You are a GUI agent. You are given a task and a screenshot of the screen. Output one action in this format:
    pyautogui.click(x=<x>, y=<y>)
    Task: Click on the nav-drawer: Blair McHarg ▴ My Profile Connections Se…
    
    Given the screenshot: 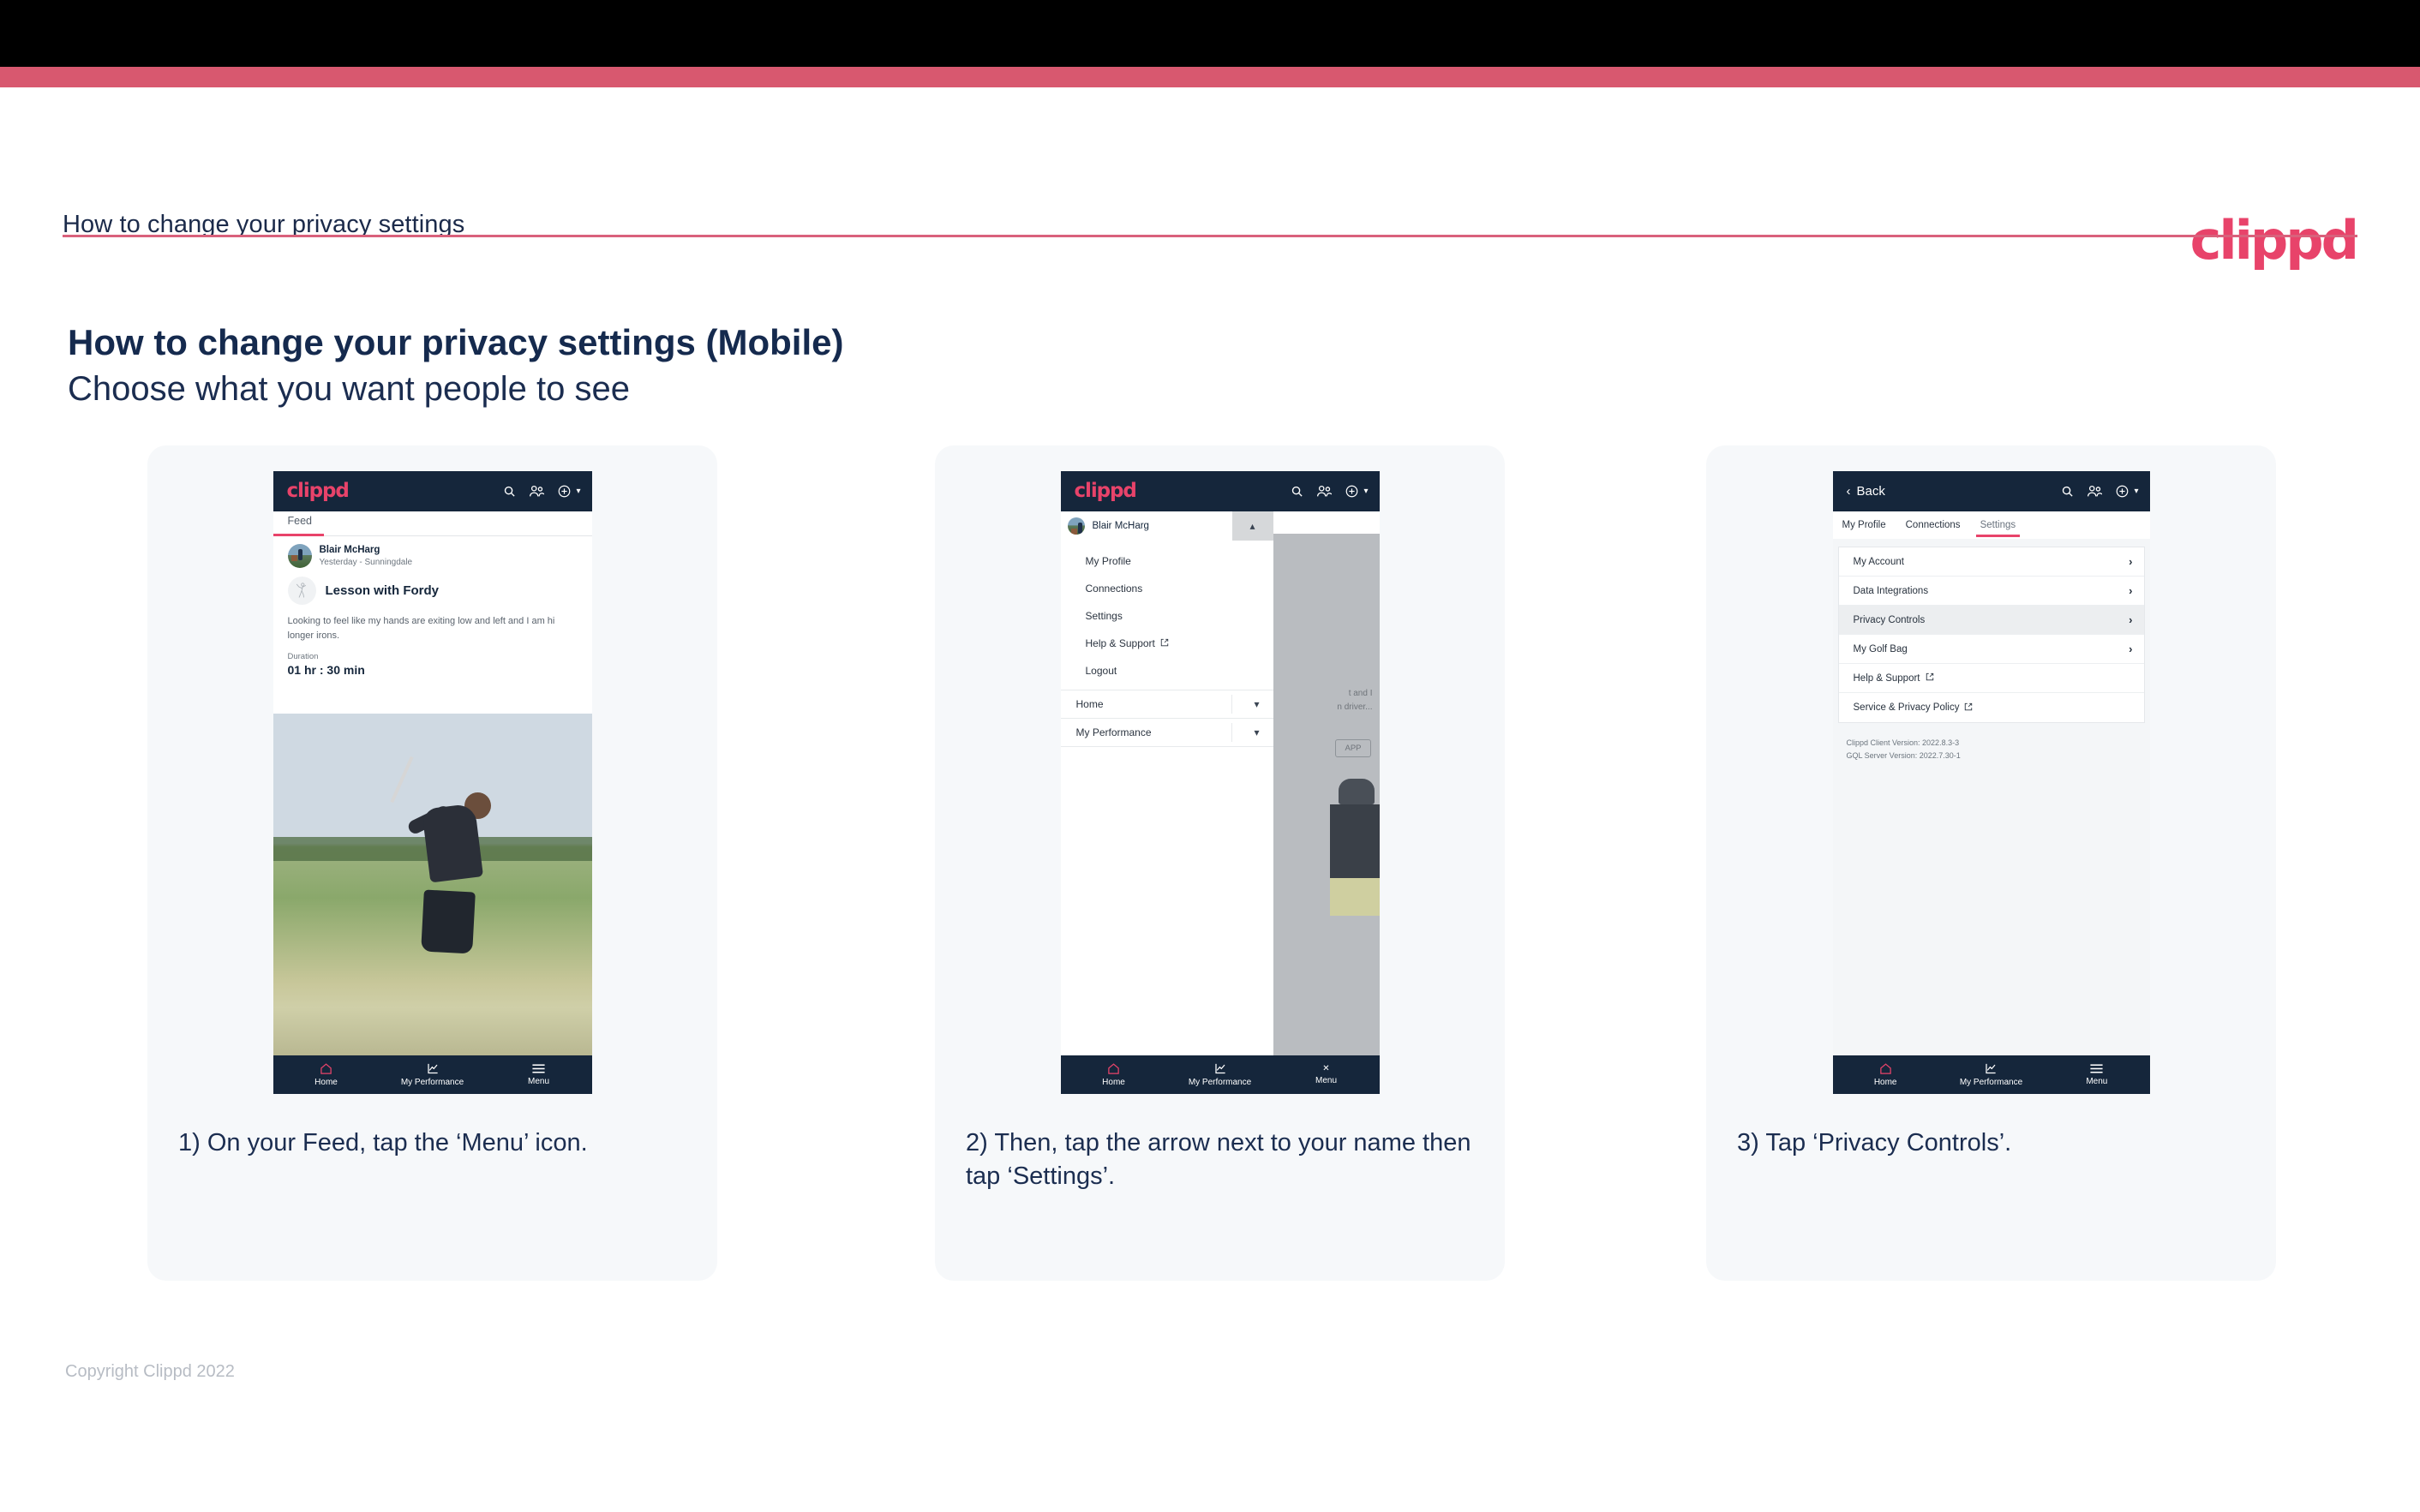 What is the action you would take?
    pyautogui.click(x=1166, y=757)
    